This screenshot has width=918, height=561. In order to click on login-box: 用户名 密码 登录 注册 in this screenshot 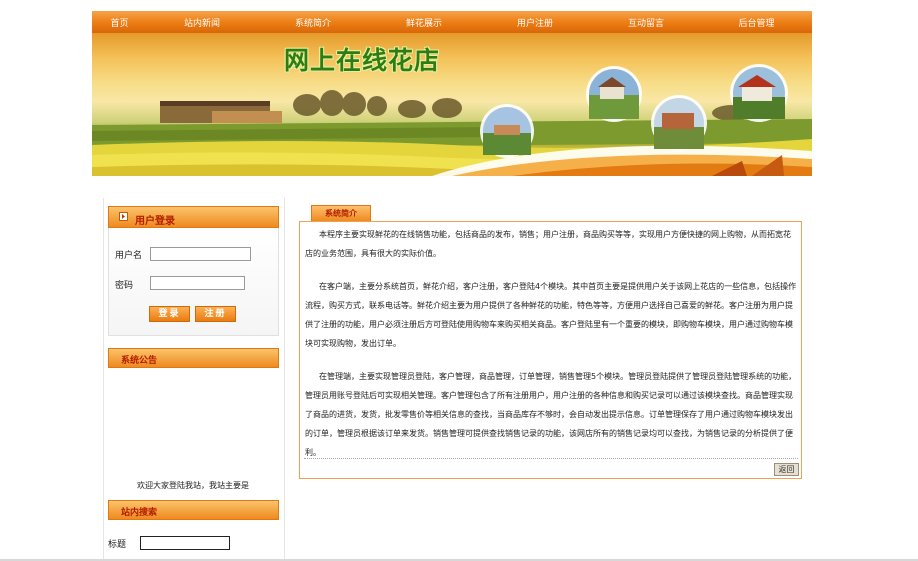, I will do `click(193, 282)`.